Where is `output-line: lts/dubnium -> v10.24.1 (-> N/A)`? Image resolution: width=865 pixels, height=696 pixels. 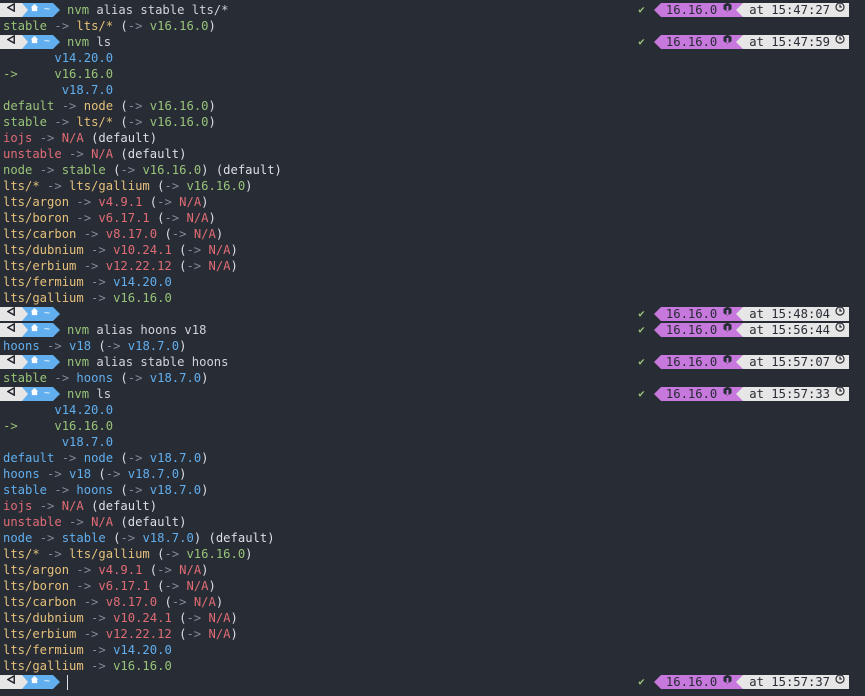
output-line: lts/dubnium -> v10.24.1 (-> N/A) is located at coordinates (432, 618).